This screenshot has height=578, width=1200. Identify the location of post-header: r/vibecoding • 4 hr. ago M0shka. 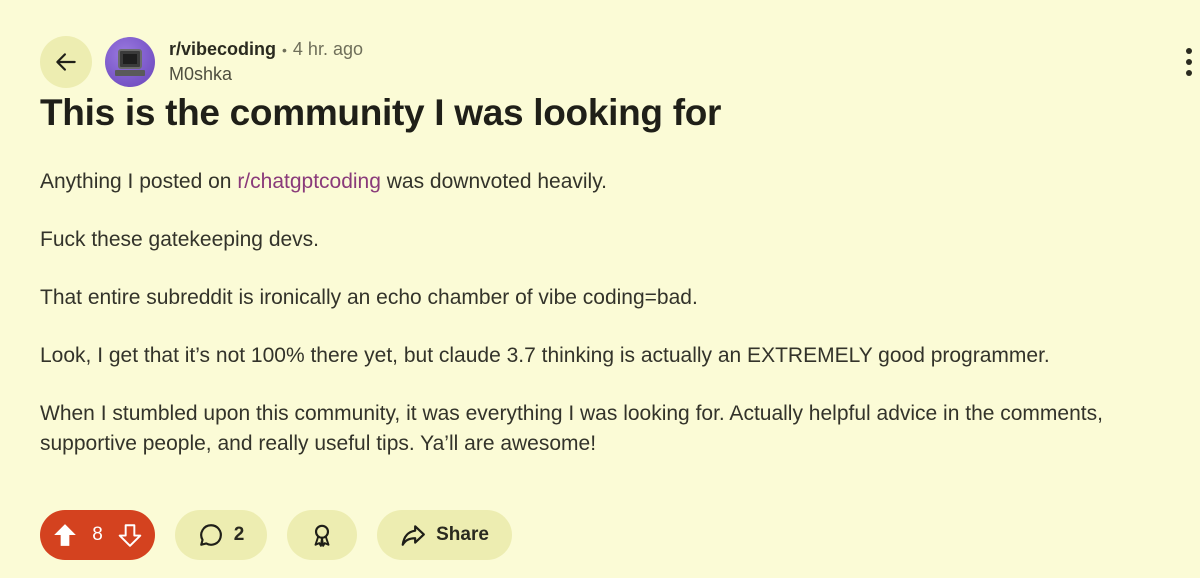
(201, 62).